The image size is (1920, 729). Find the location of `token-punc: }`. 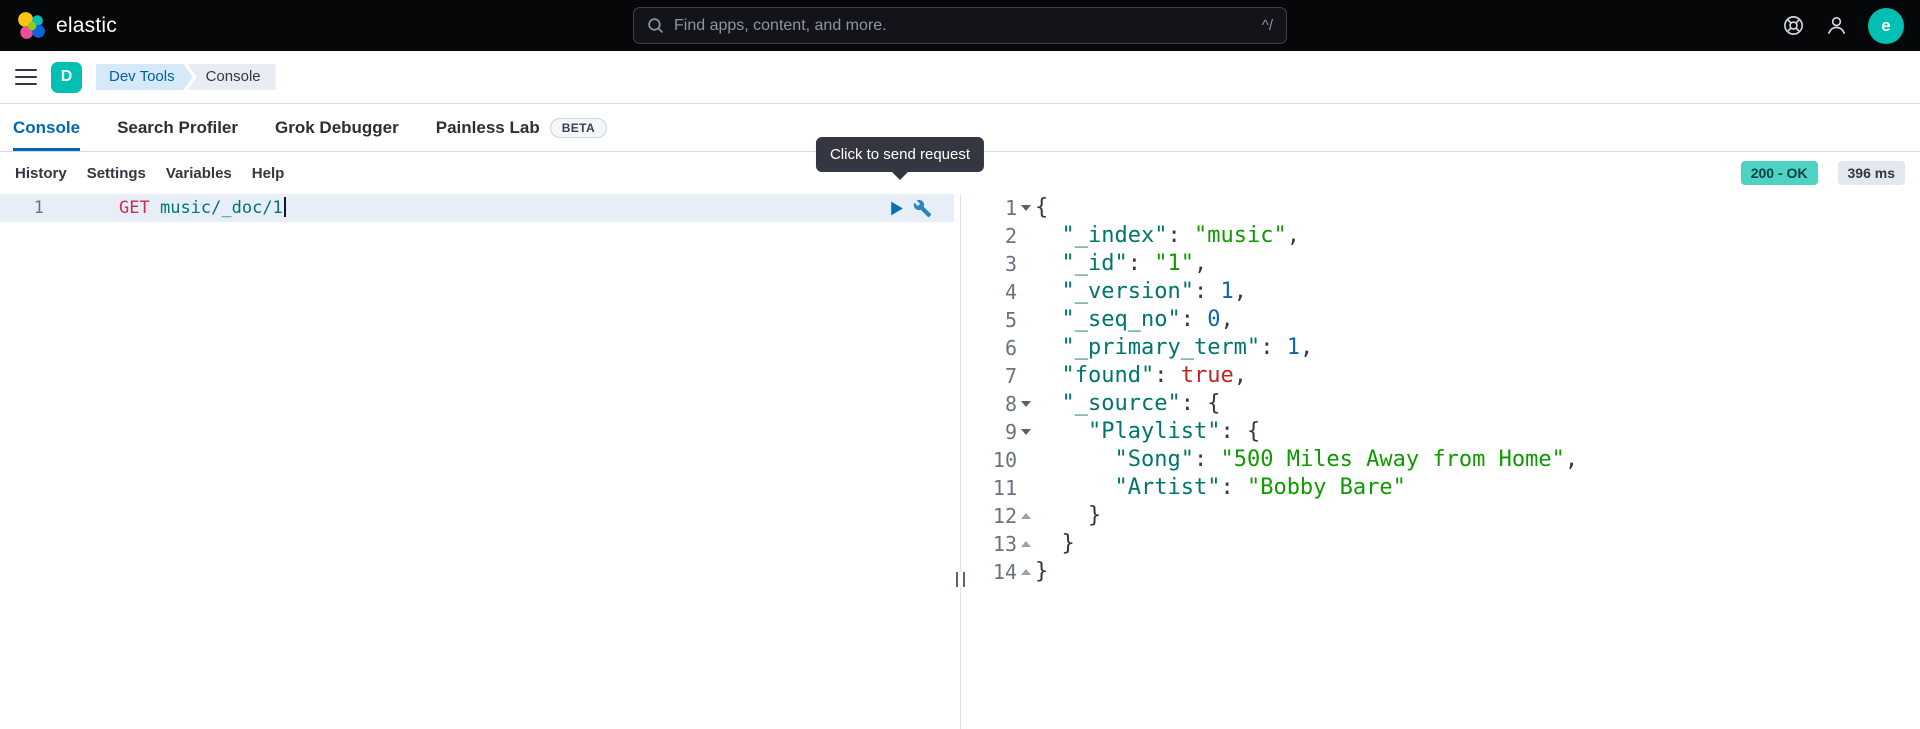

token-punc: } is located at coordinates (1068, 543).